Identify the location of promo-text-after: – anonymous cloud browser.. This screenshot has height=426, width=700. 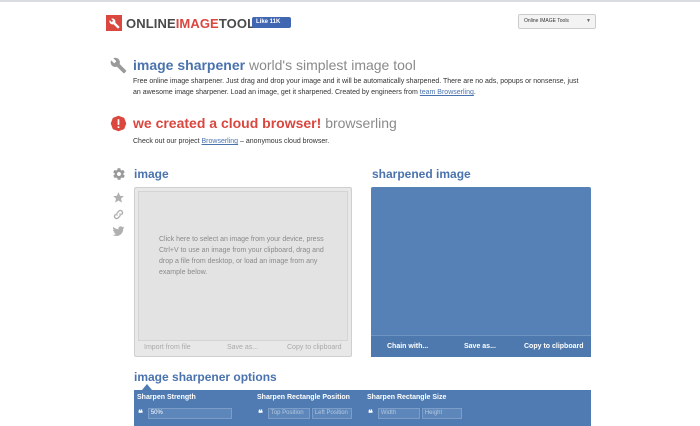
(285, 141).